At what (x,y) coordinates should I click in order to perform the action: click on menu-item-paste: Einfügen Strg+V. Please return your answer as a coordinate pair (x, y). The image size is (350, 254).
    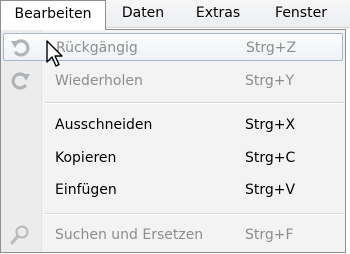
    Looking at the image, I should click on (173, 190).